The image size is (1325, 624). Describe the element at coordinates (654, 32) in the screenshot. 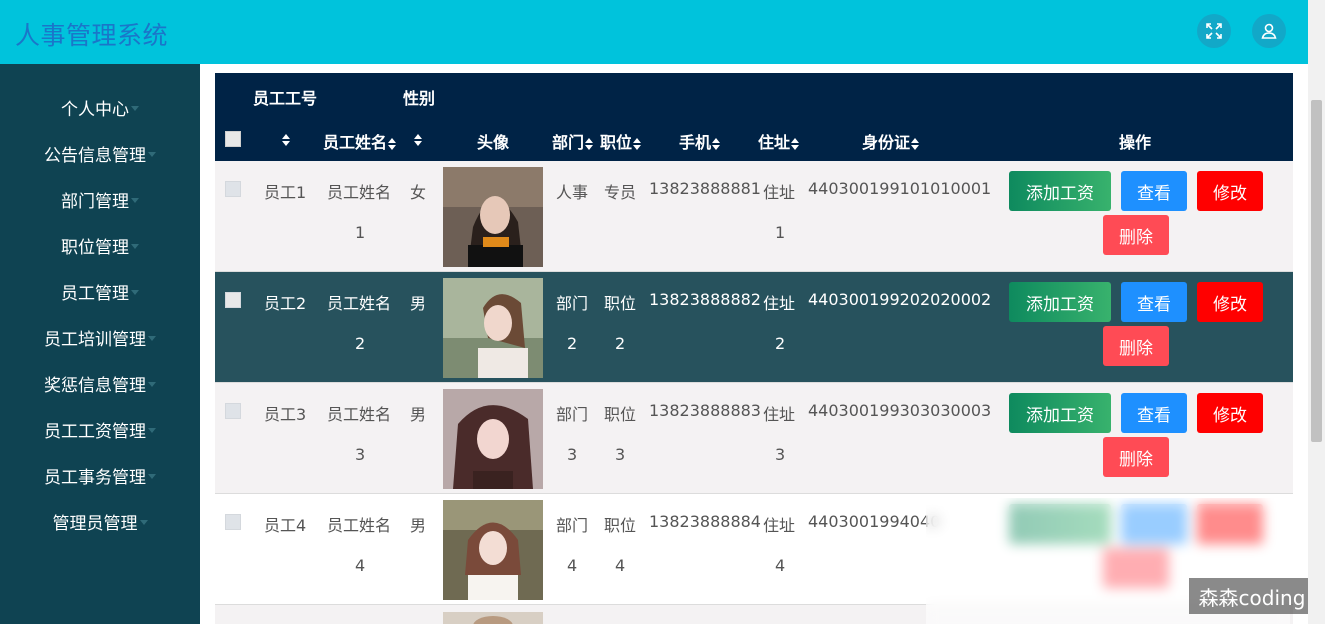

I see `top-bar: 人事管理系统` at that location.